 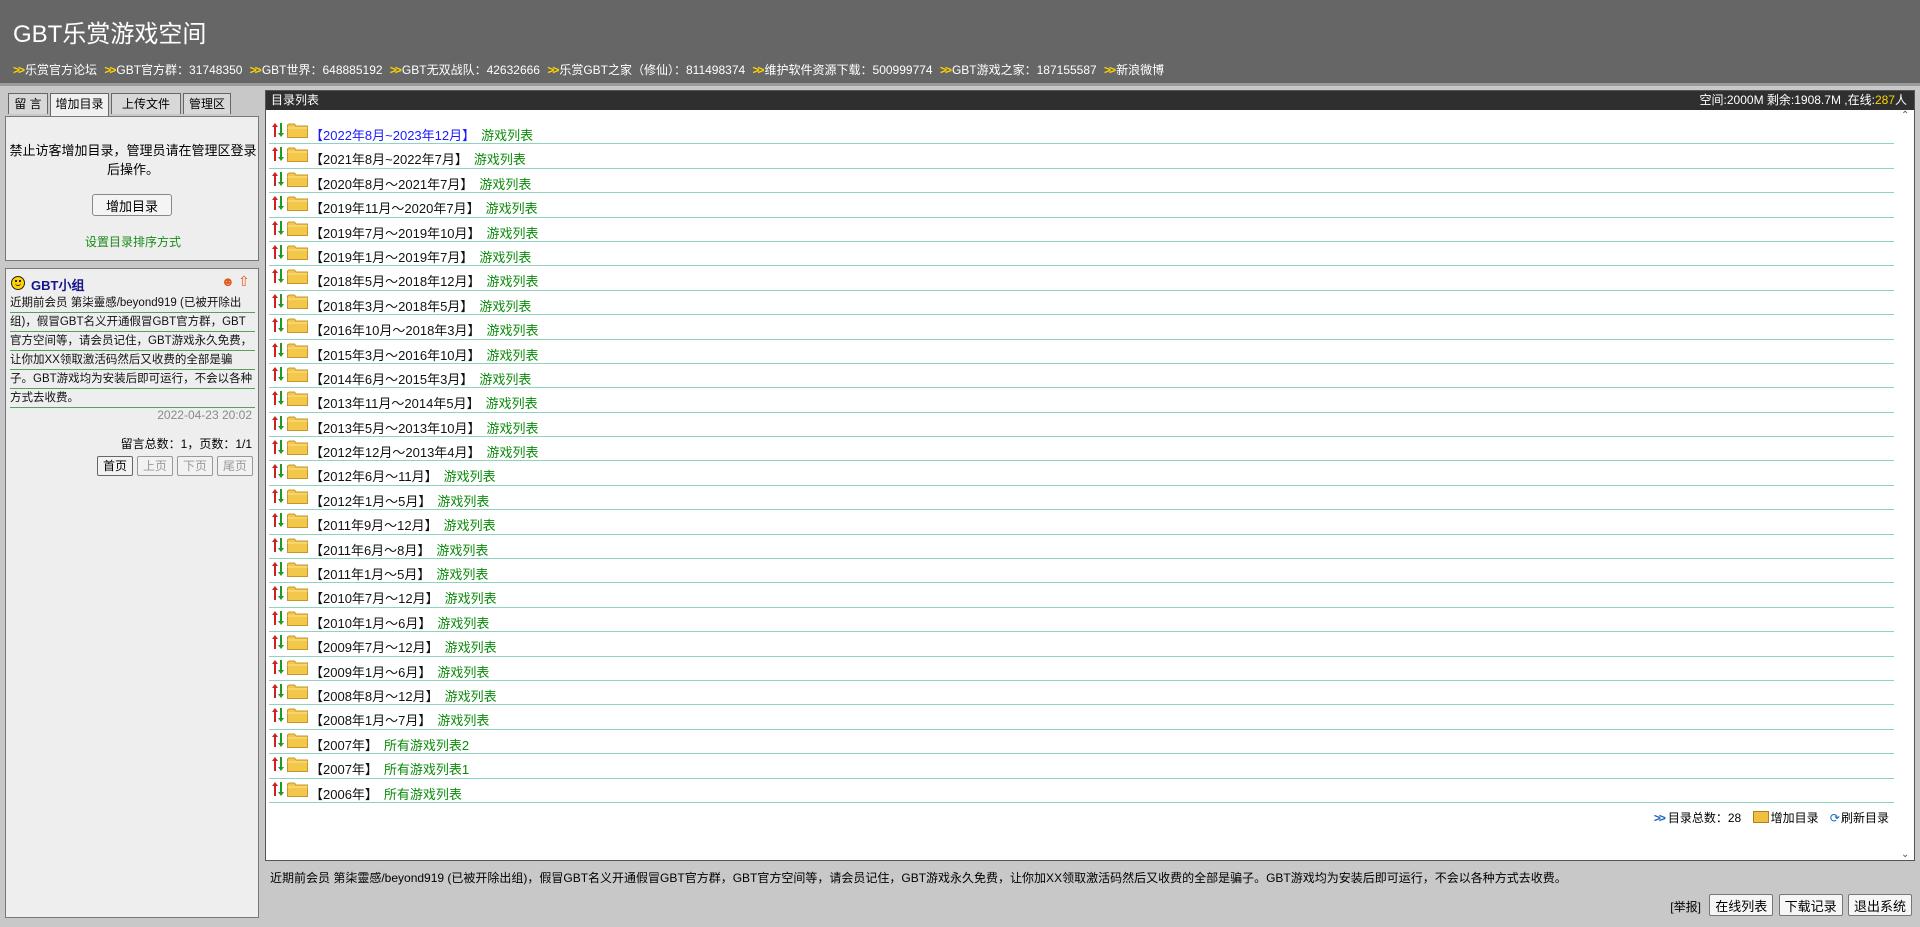 What do you see at coordinates (1081, 473) in the screenshot?
I see `directory-row: 【2012年6月～11月】 游戏列表` at bounding box center [1081, 473].